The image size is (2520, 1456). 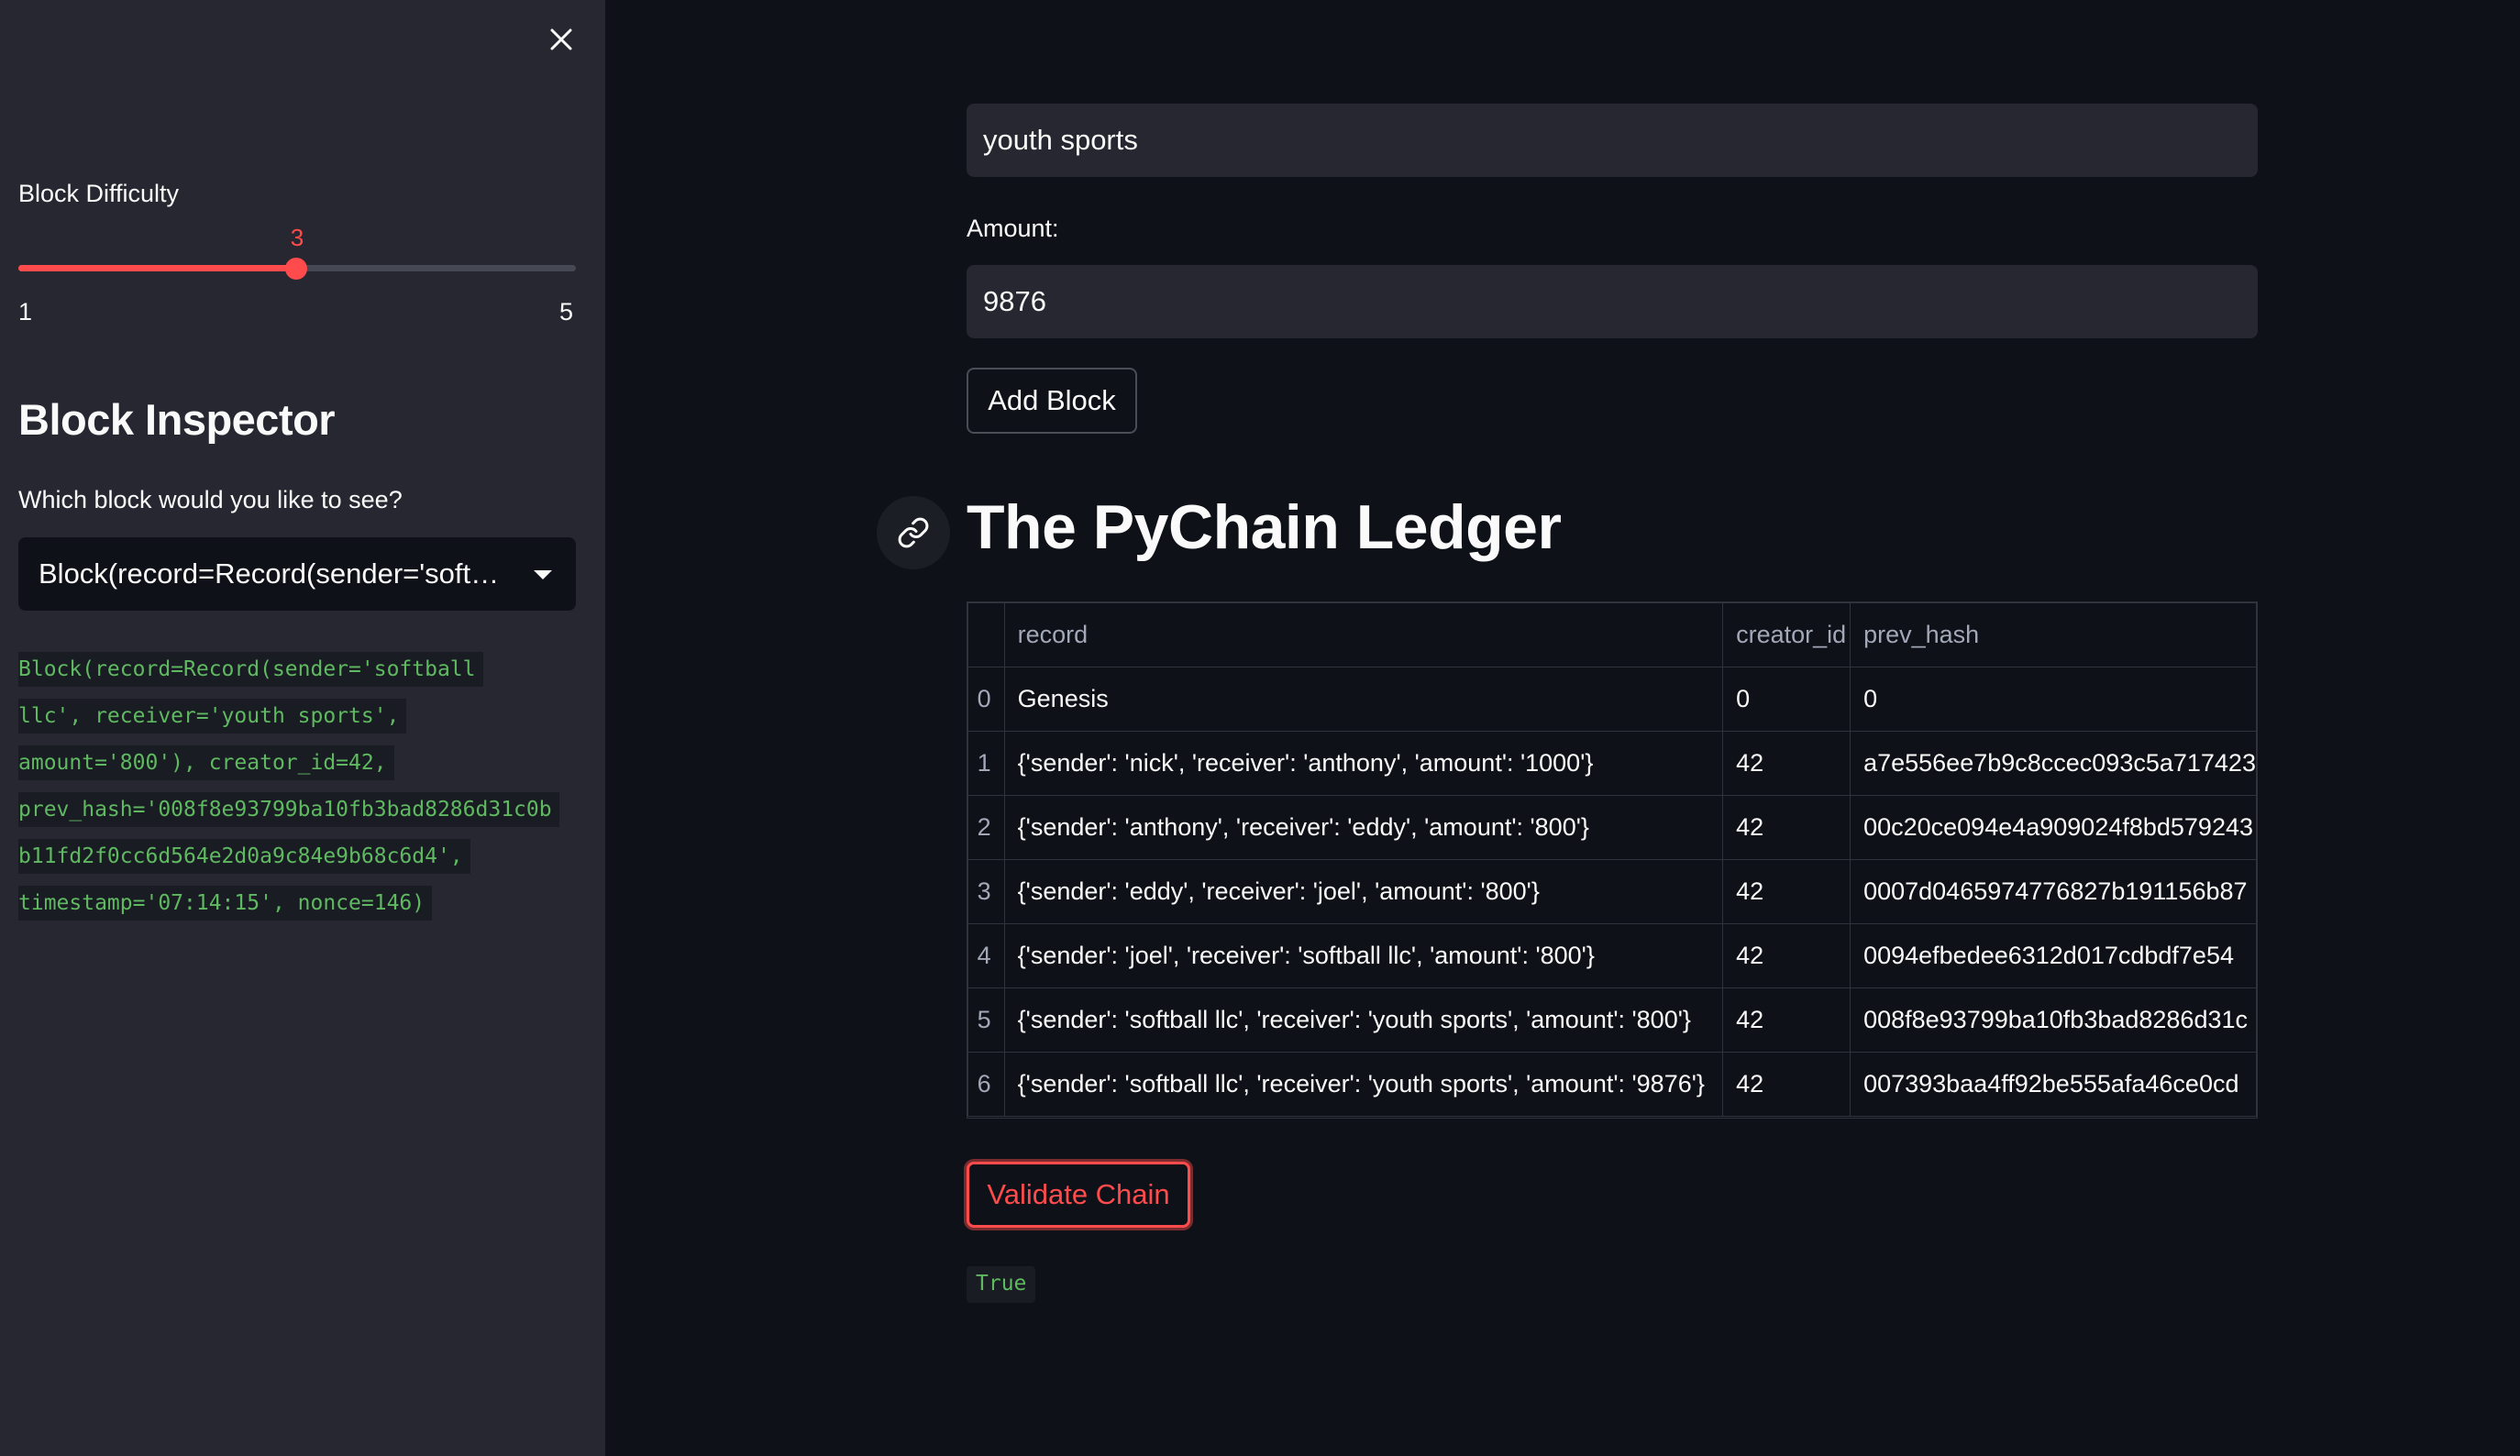 I want to click on heading-anchor-link, so click(x=913, y=532).